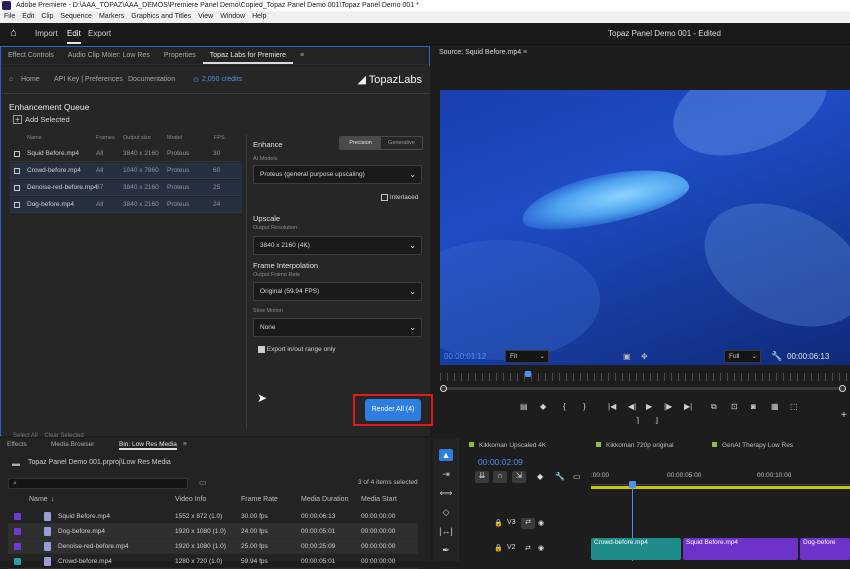  Describe the element at coordinates (98, 483) in the screenshot. I see `project-search-input: ⌕` at that location.